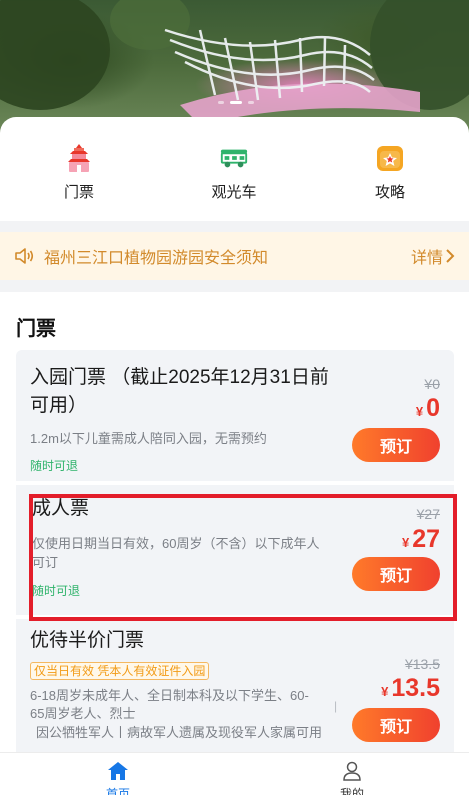 The height and width of the screenshot is (795, 469). I want to click on guide-star-icon, so click(390, 158).